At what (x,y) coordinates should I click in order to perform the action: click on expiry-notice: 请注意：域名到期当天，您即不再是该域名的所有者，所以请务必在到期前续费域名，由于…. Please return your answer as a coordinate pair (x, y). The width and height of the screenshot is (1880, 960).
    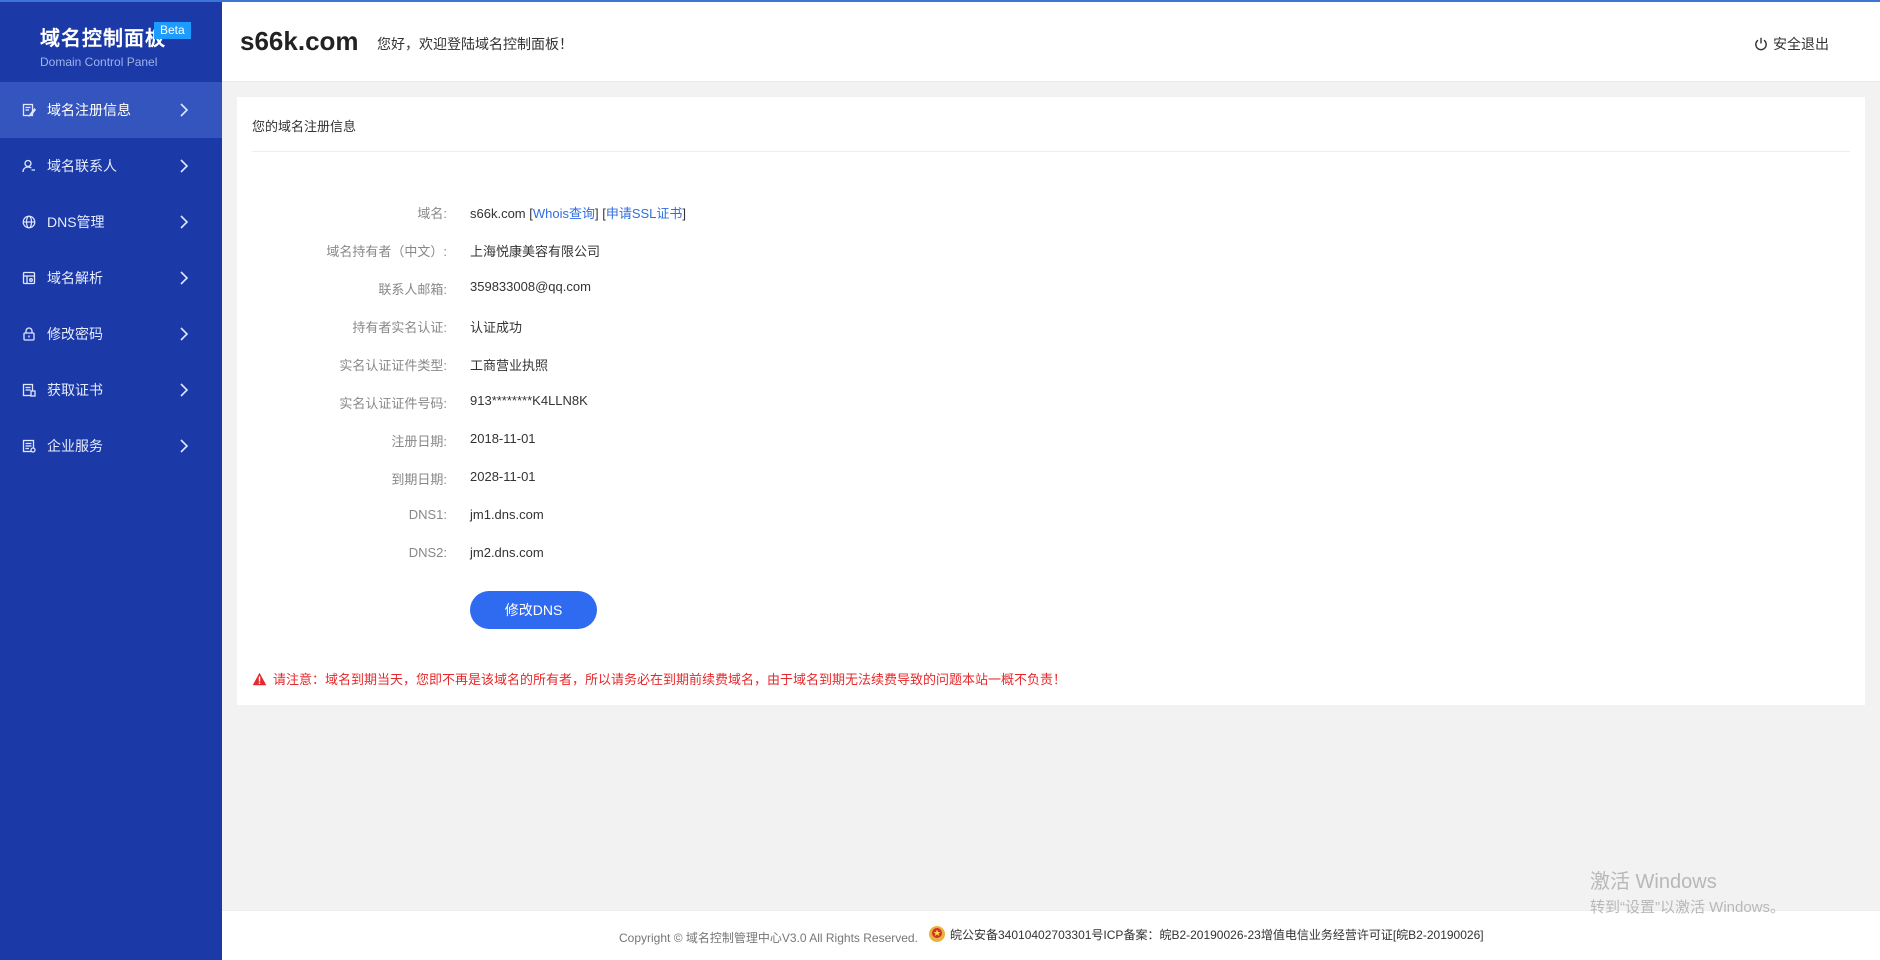
    Looking at the image, I should click on (659, 678).